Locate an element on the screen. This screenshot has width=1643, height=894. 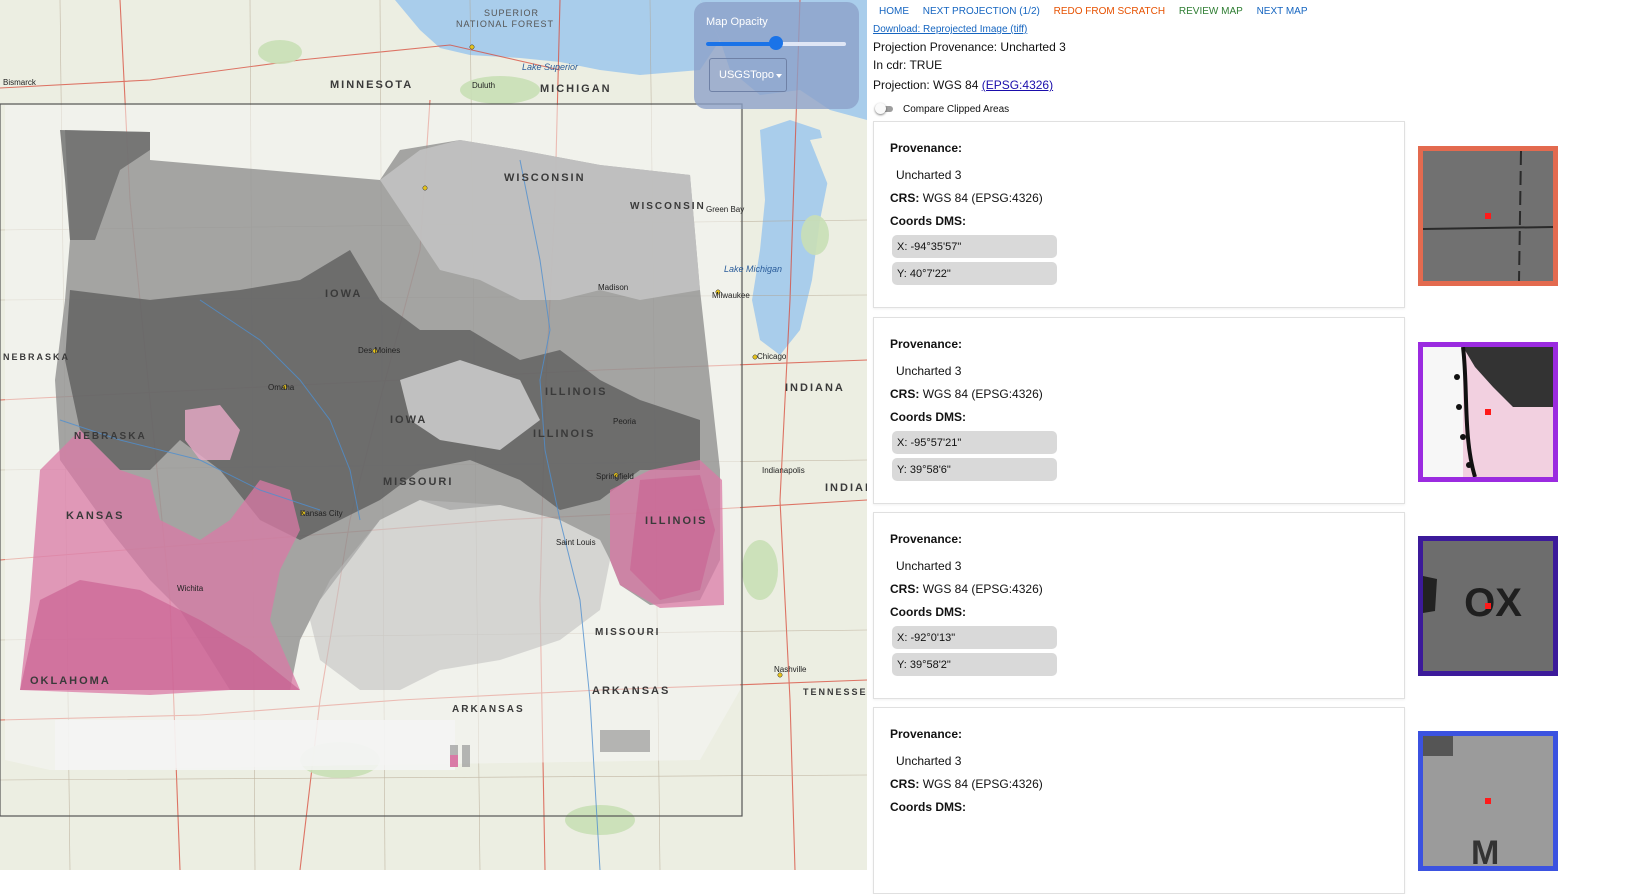
map-label-arkansas-2: ARKANSAS is located at coordinates (488, 709).